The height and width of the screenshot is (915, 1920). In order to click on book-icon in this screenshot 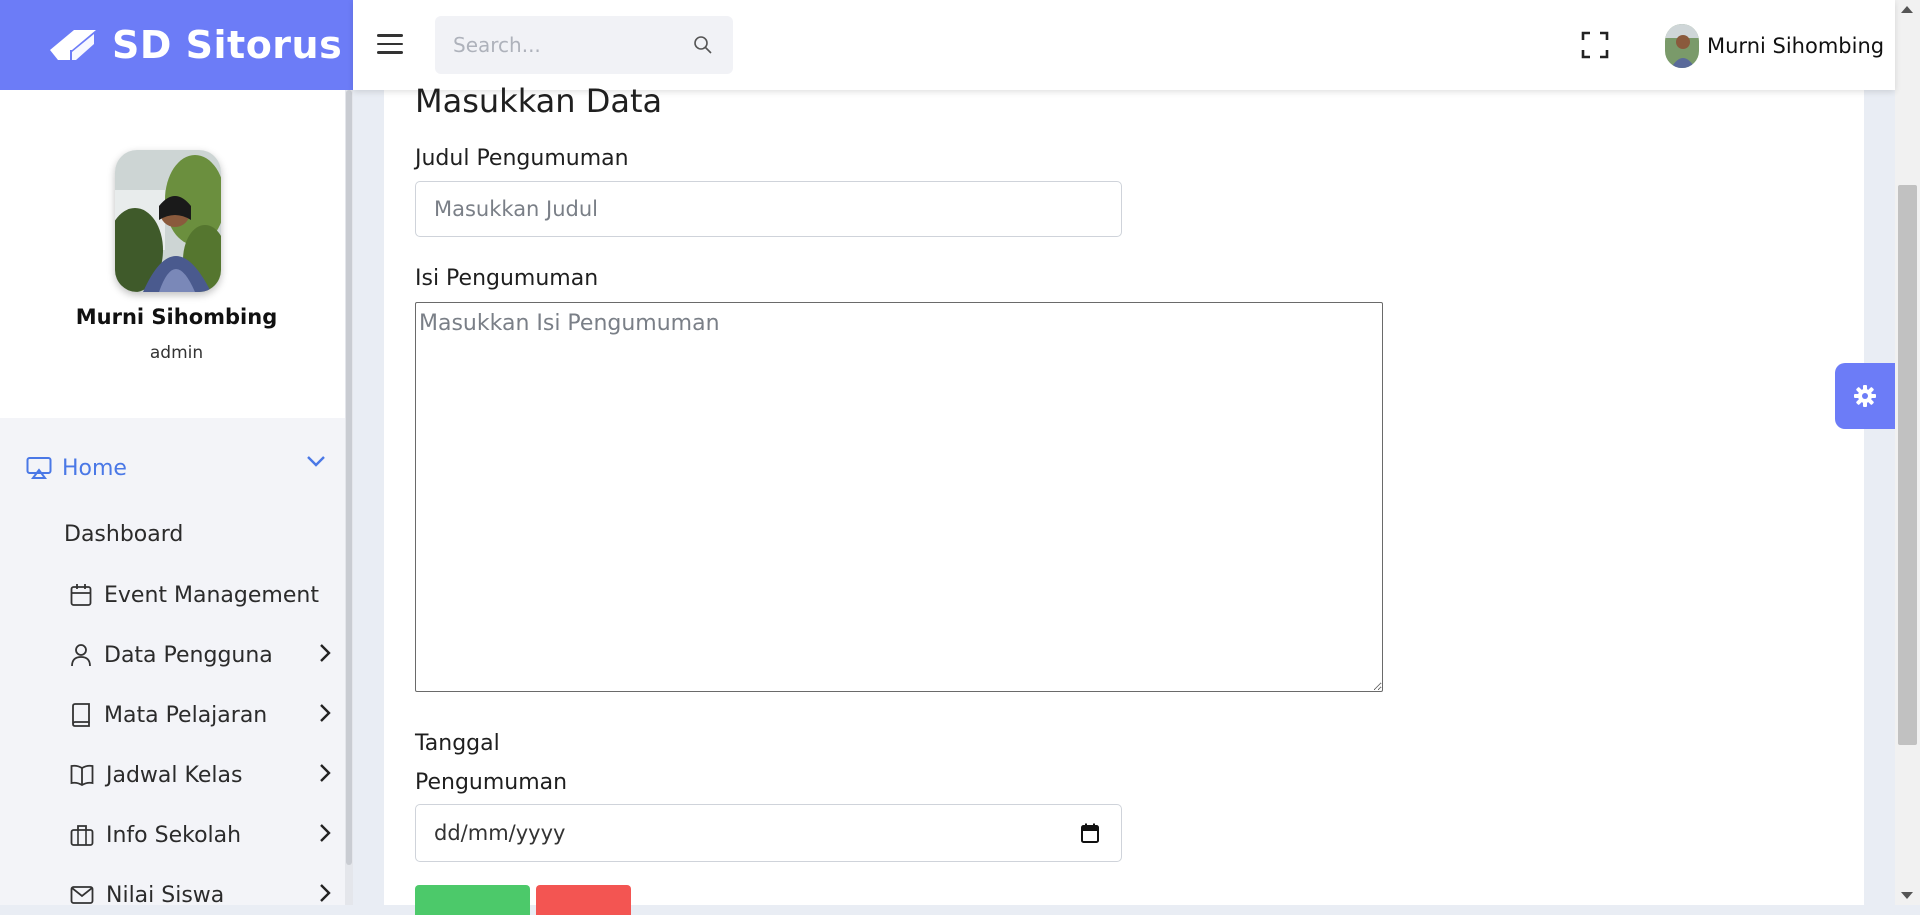, I will do `click(81, 715)`.